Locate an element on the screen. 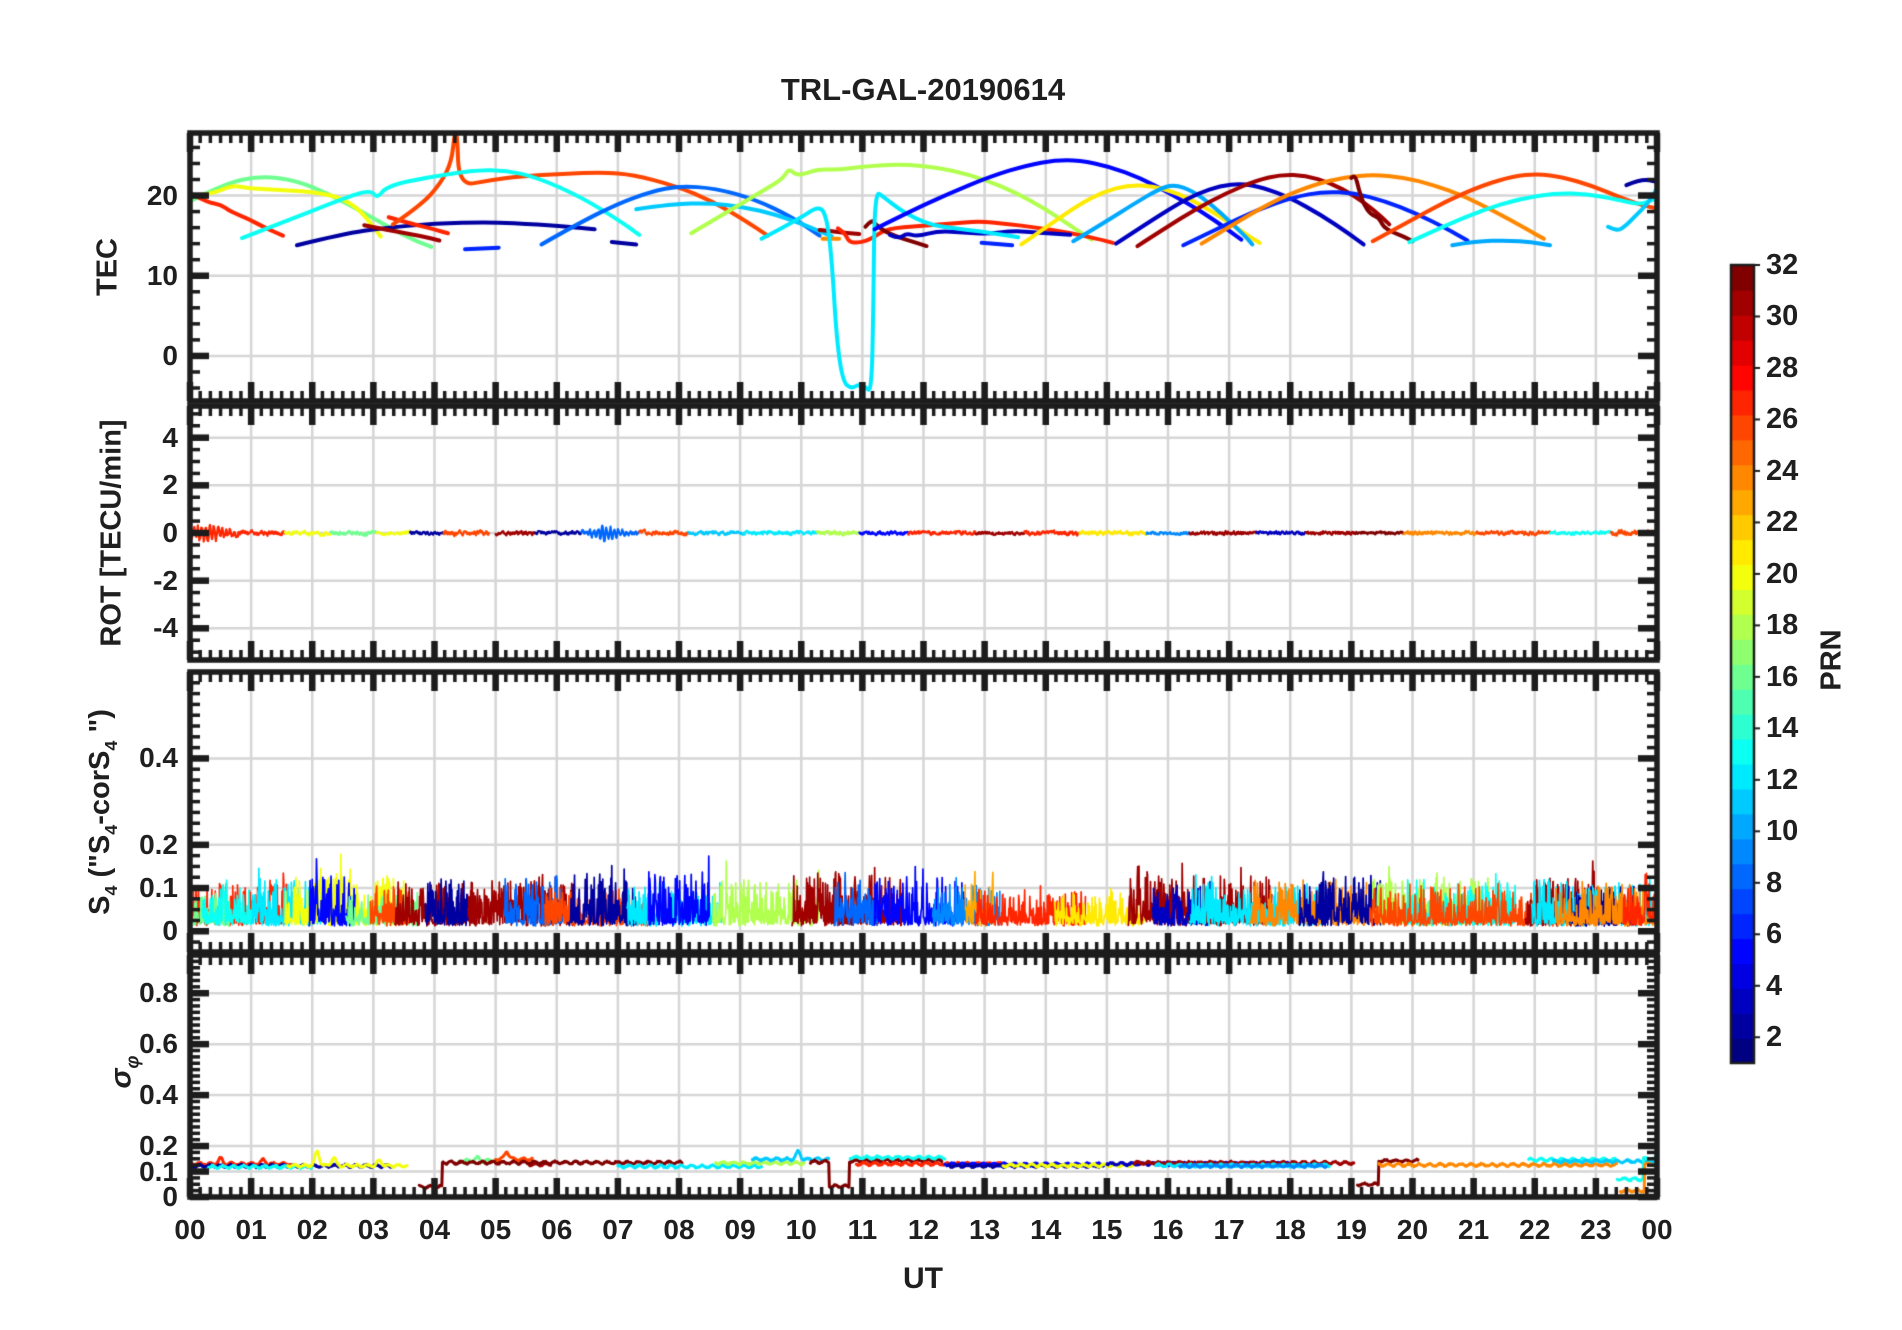 Image resolution: width=1902 pixels, height=1330 pixels. tec-y-tick-label: 10 is located at coordinates (162, 275).